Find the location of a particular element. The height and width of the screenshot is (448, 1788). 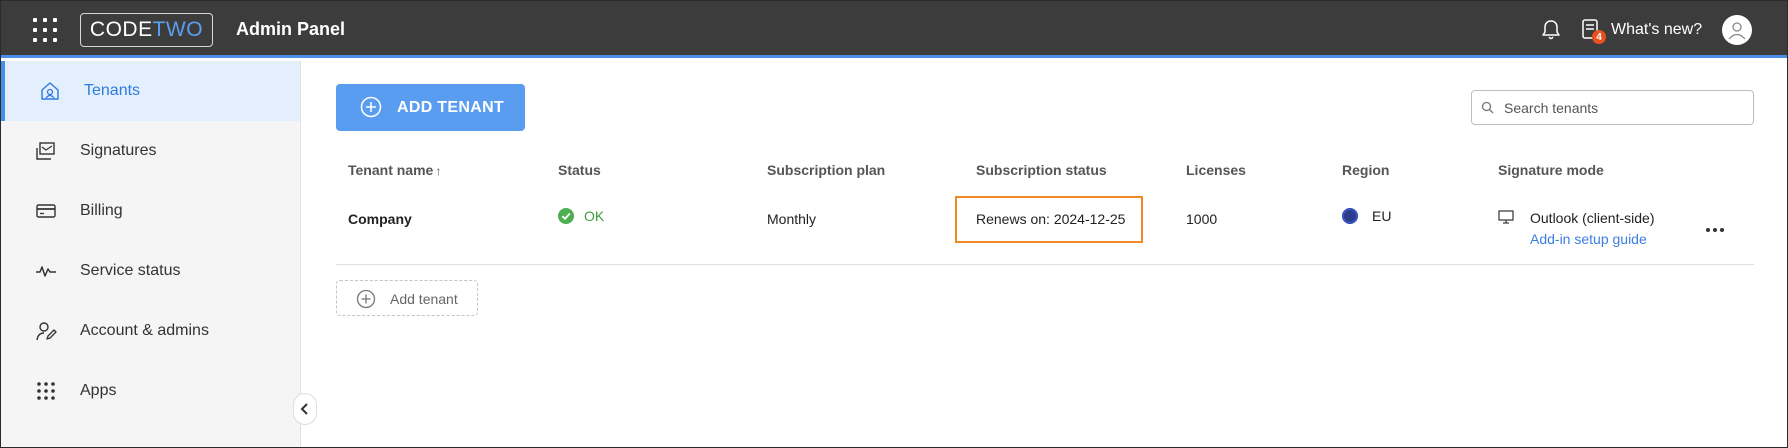

app-title: Admin Panel is located at coordinates (291, 29).